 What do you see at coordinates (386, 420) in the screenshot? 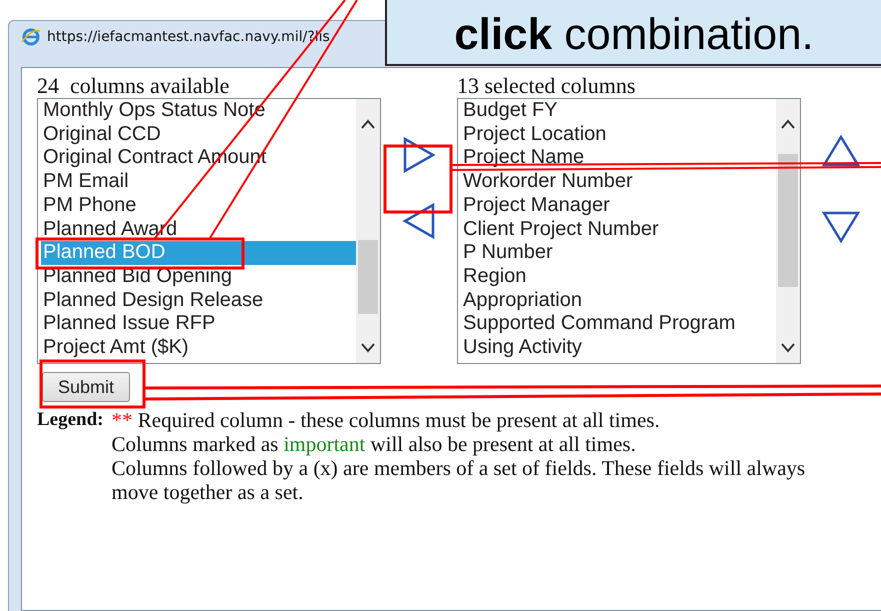
I see `legend-text: ** Required column - these columns must be present at all times.` at bounding box center [386, 420].